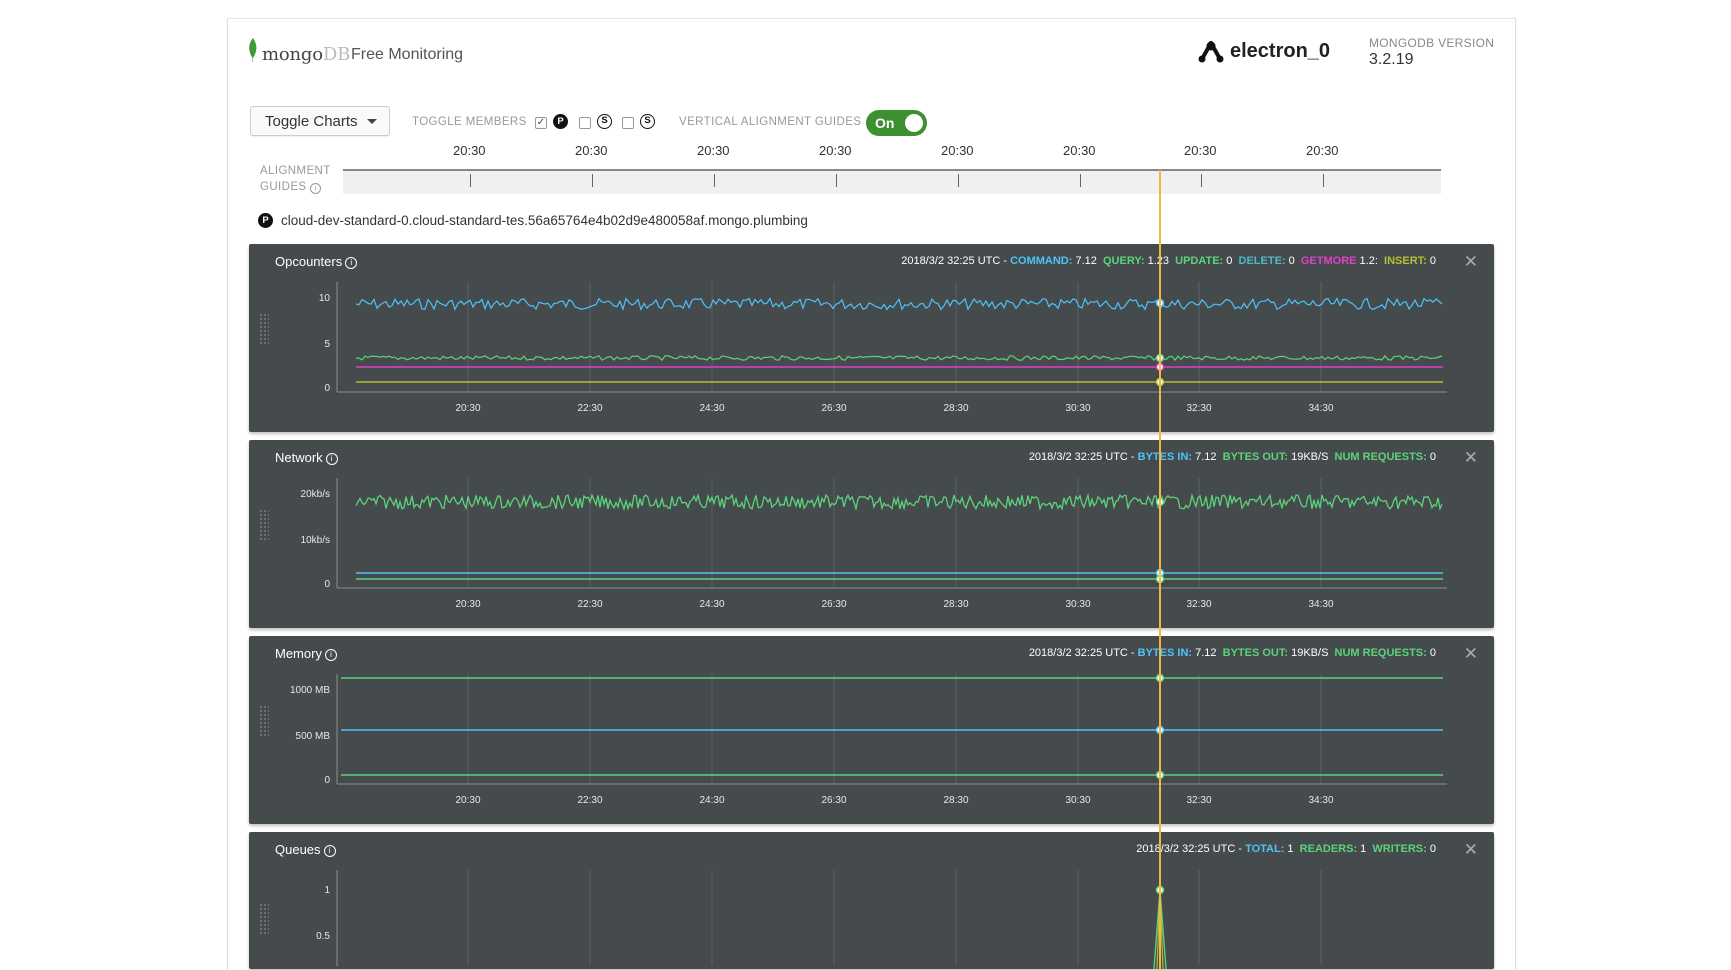  What do you see at coordinates (647, 121) in the screenshot?
I see `member-badge-secondary-2: S` at bounding box center [647, 121].